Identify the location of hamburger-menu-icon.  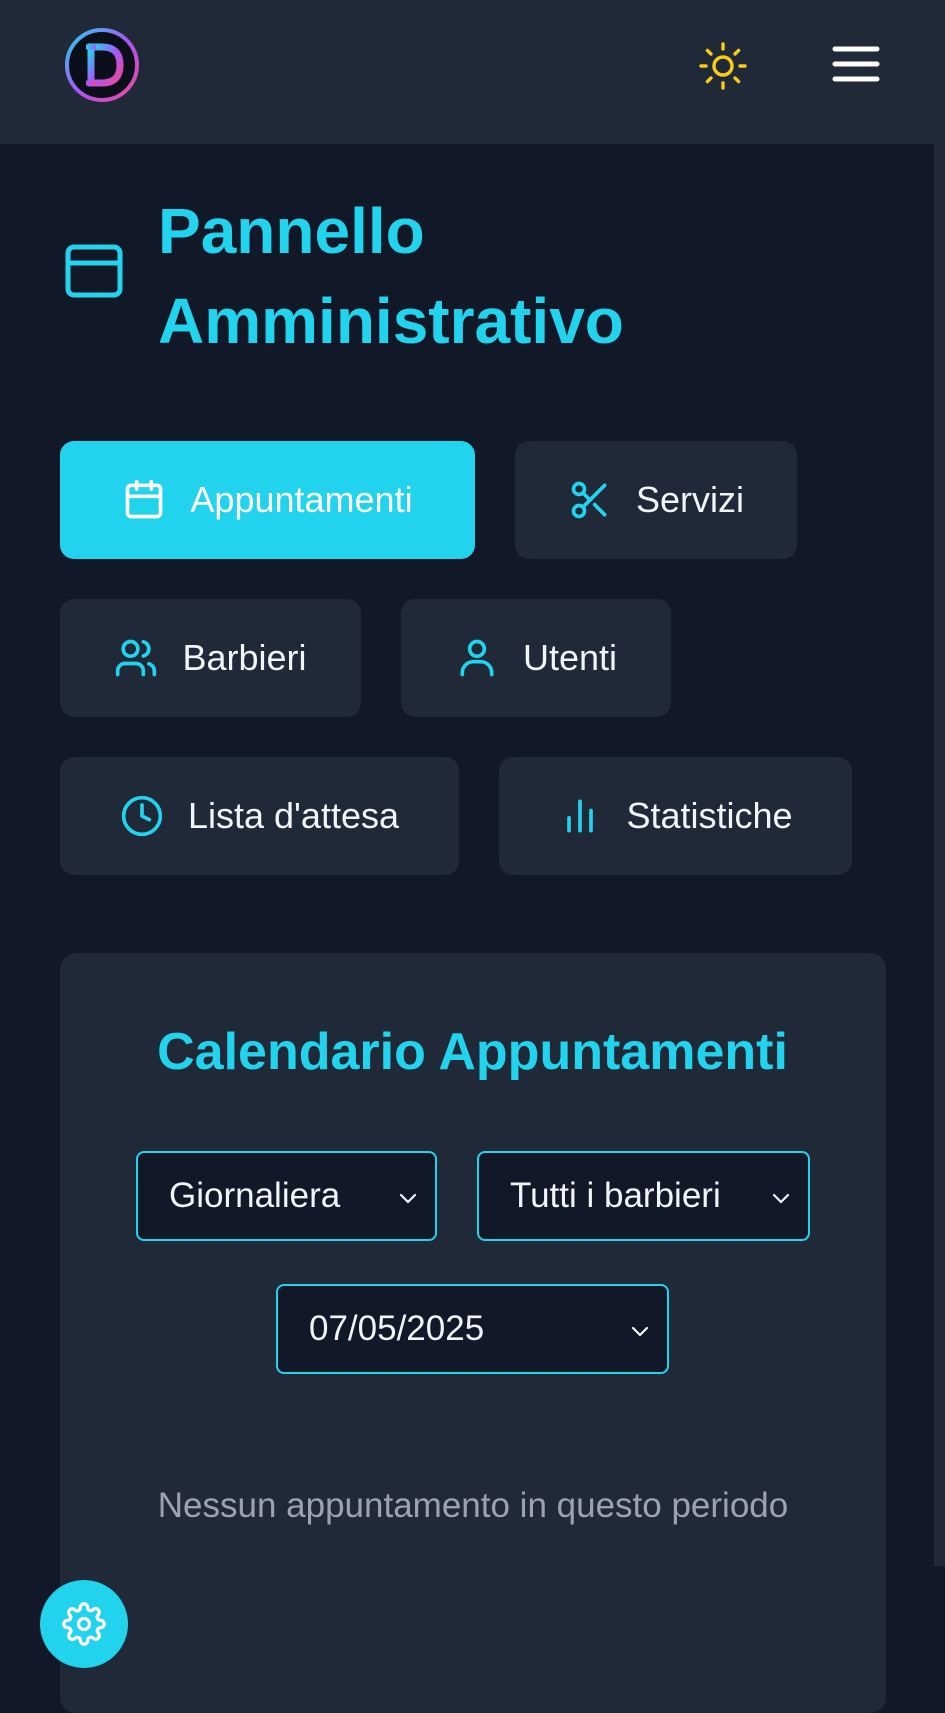
(856, 64).